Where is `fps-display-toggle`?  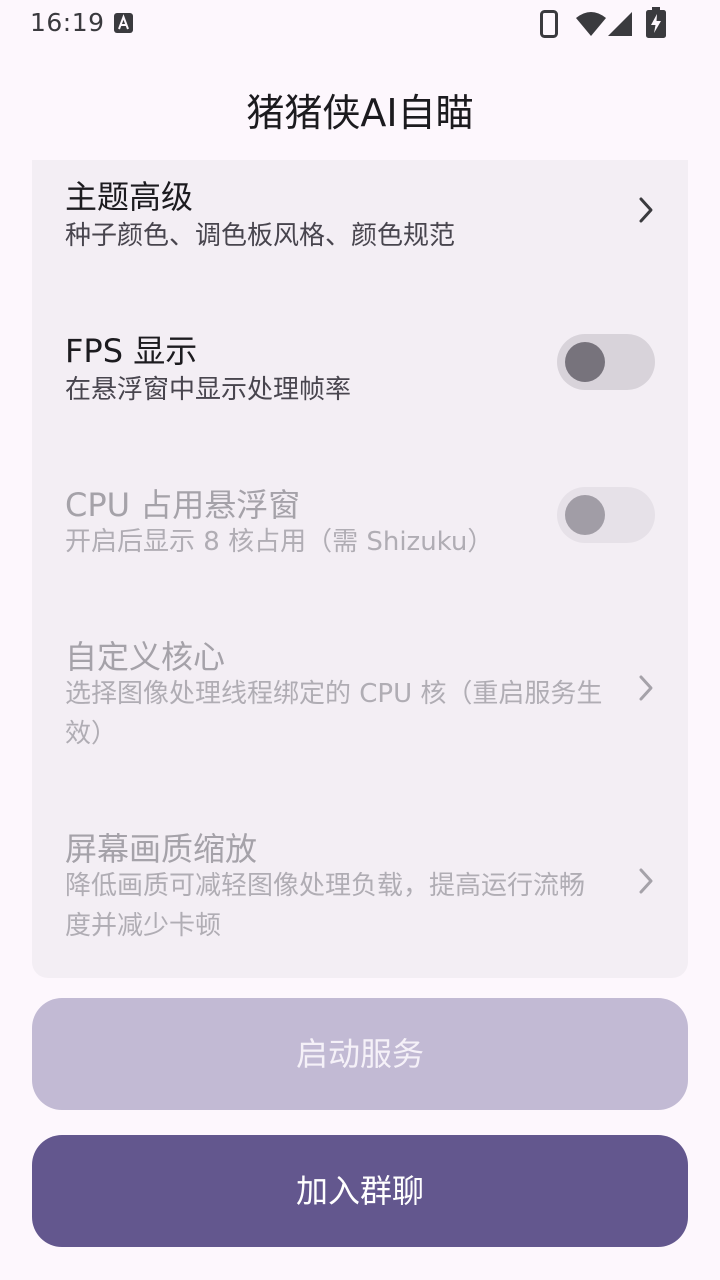 fps-display-toggle is located at coordinates (606, 362).